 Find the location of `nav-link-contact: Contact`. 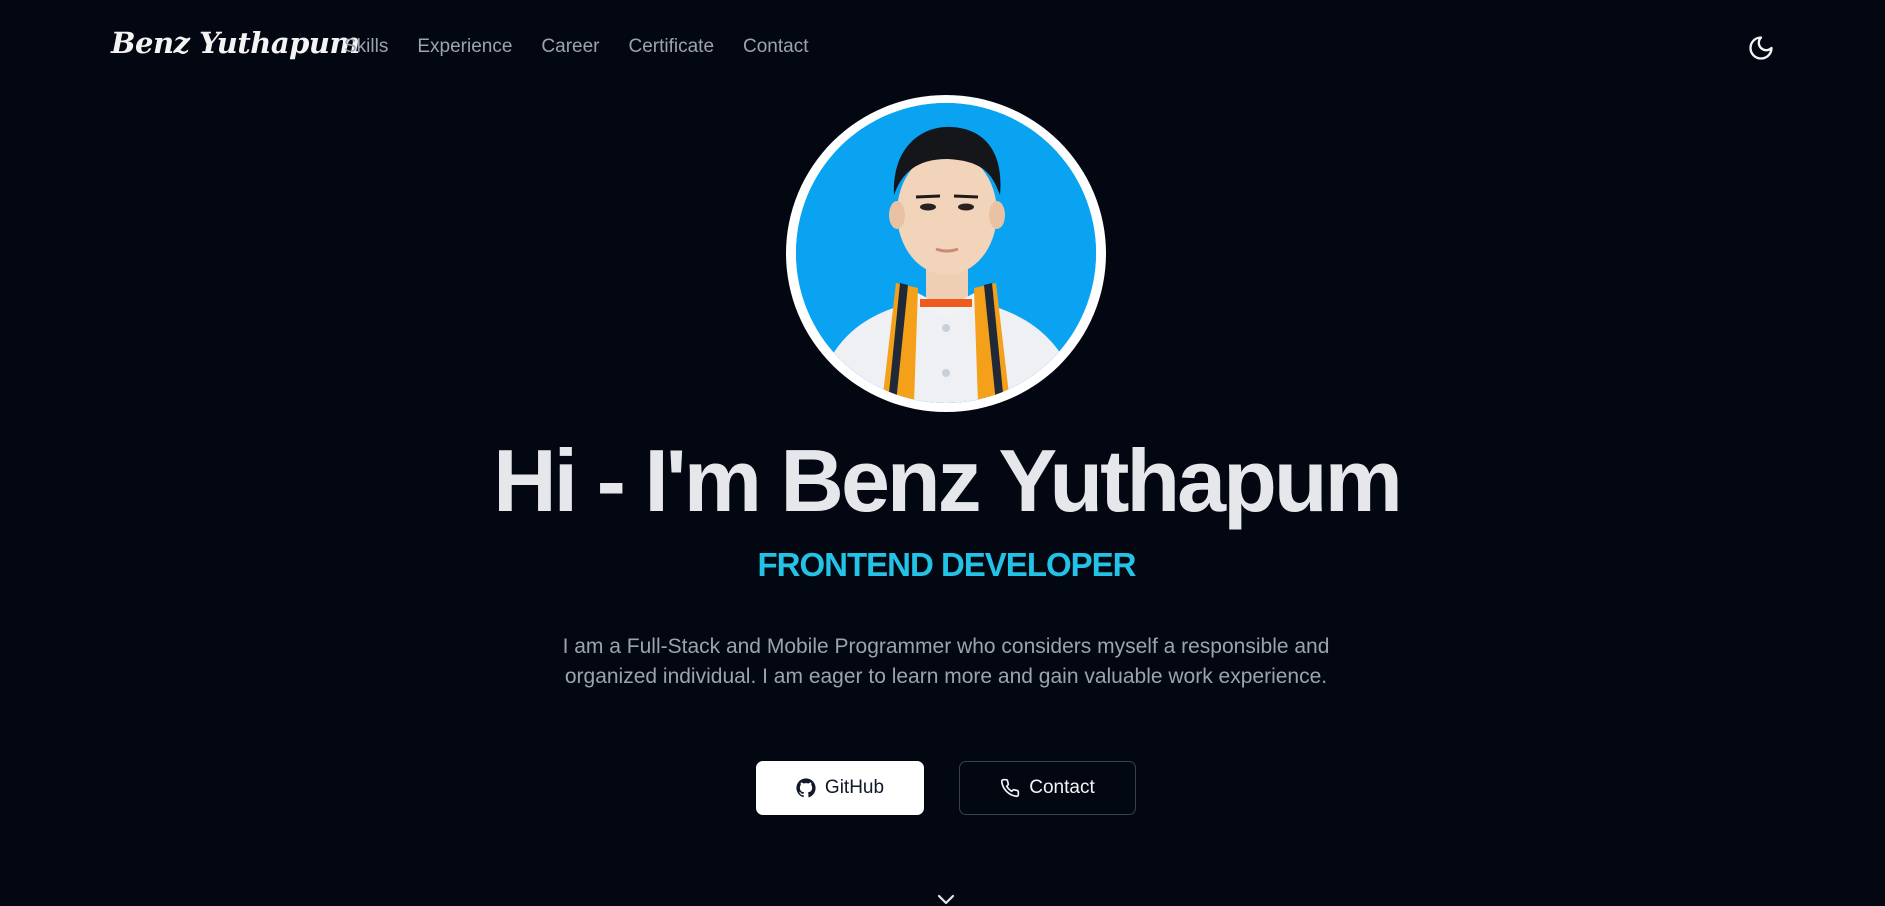

nav-link-contact: Contact is located at coordinates (775, 47).